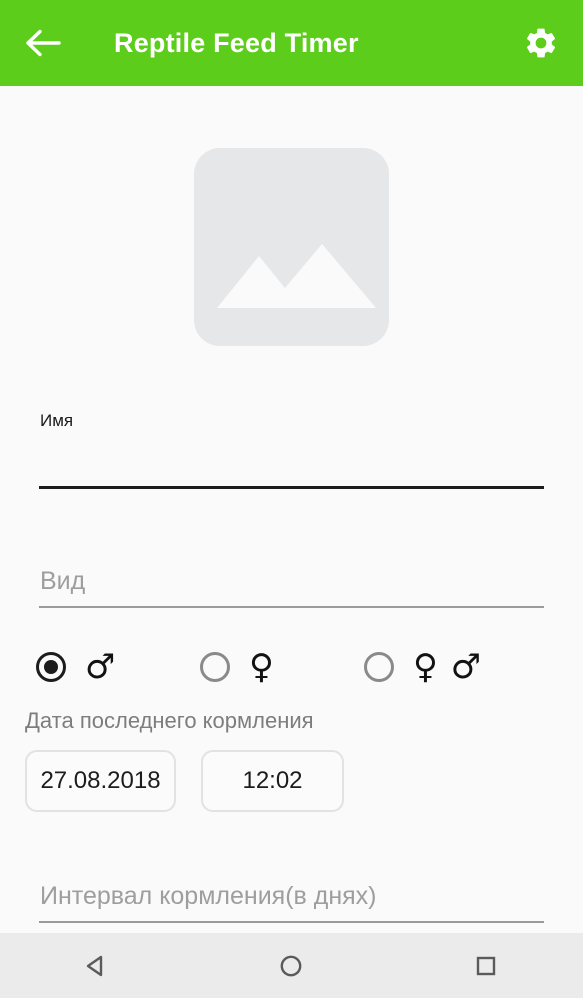 The height and width of the screenshot is (998, 583). I want to click on last-feeding-controls: 27.08.2018 12:02, so click(291, 781).